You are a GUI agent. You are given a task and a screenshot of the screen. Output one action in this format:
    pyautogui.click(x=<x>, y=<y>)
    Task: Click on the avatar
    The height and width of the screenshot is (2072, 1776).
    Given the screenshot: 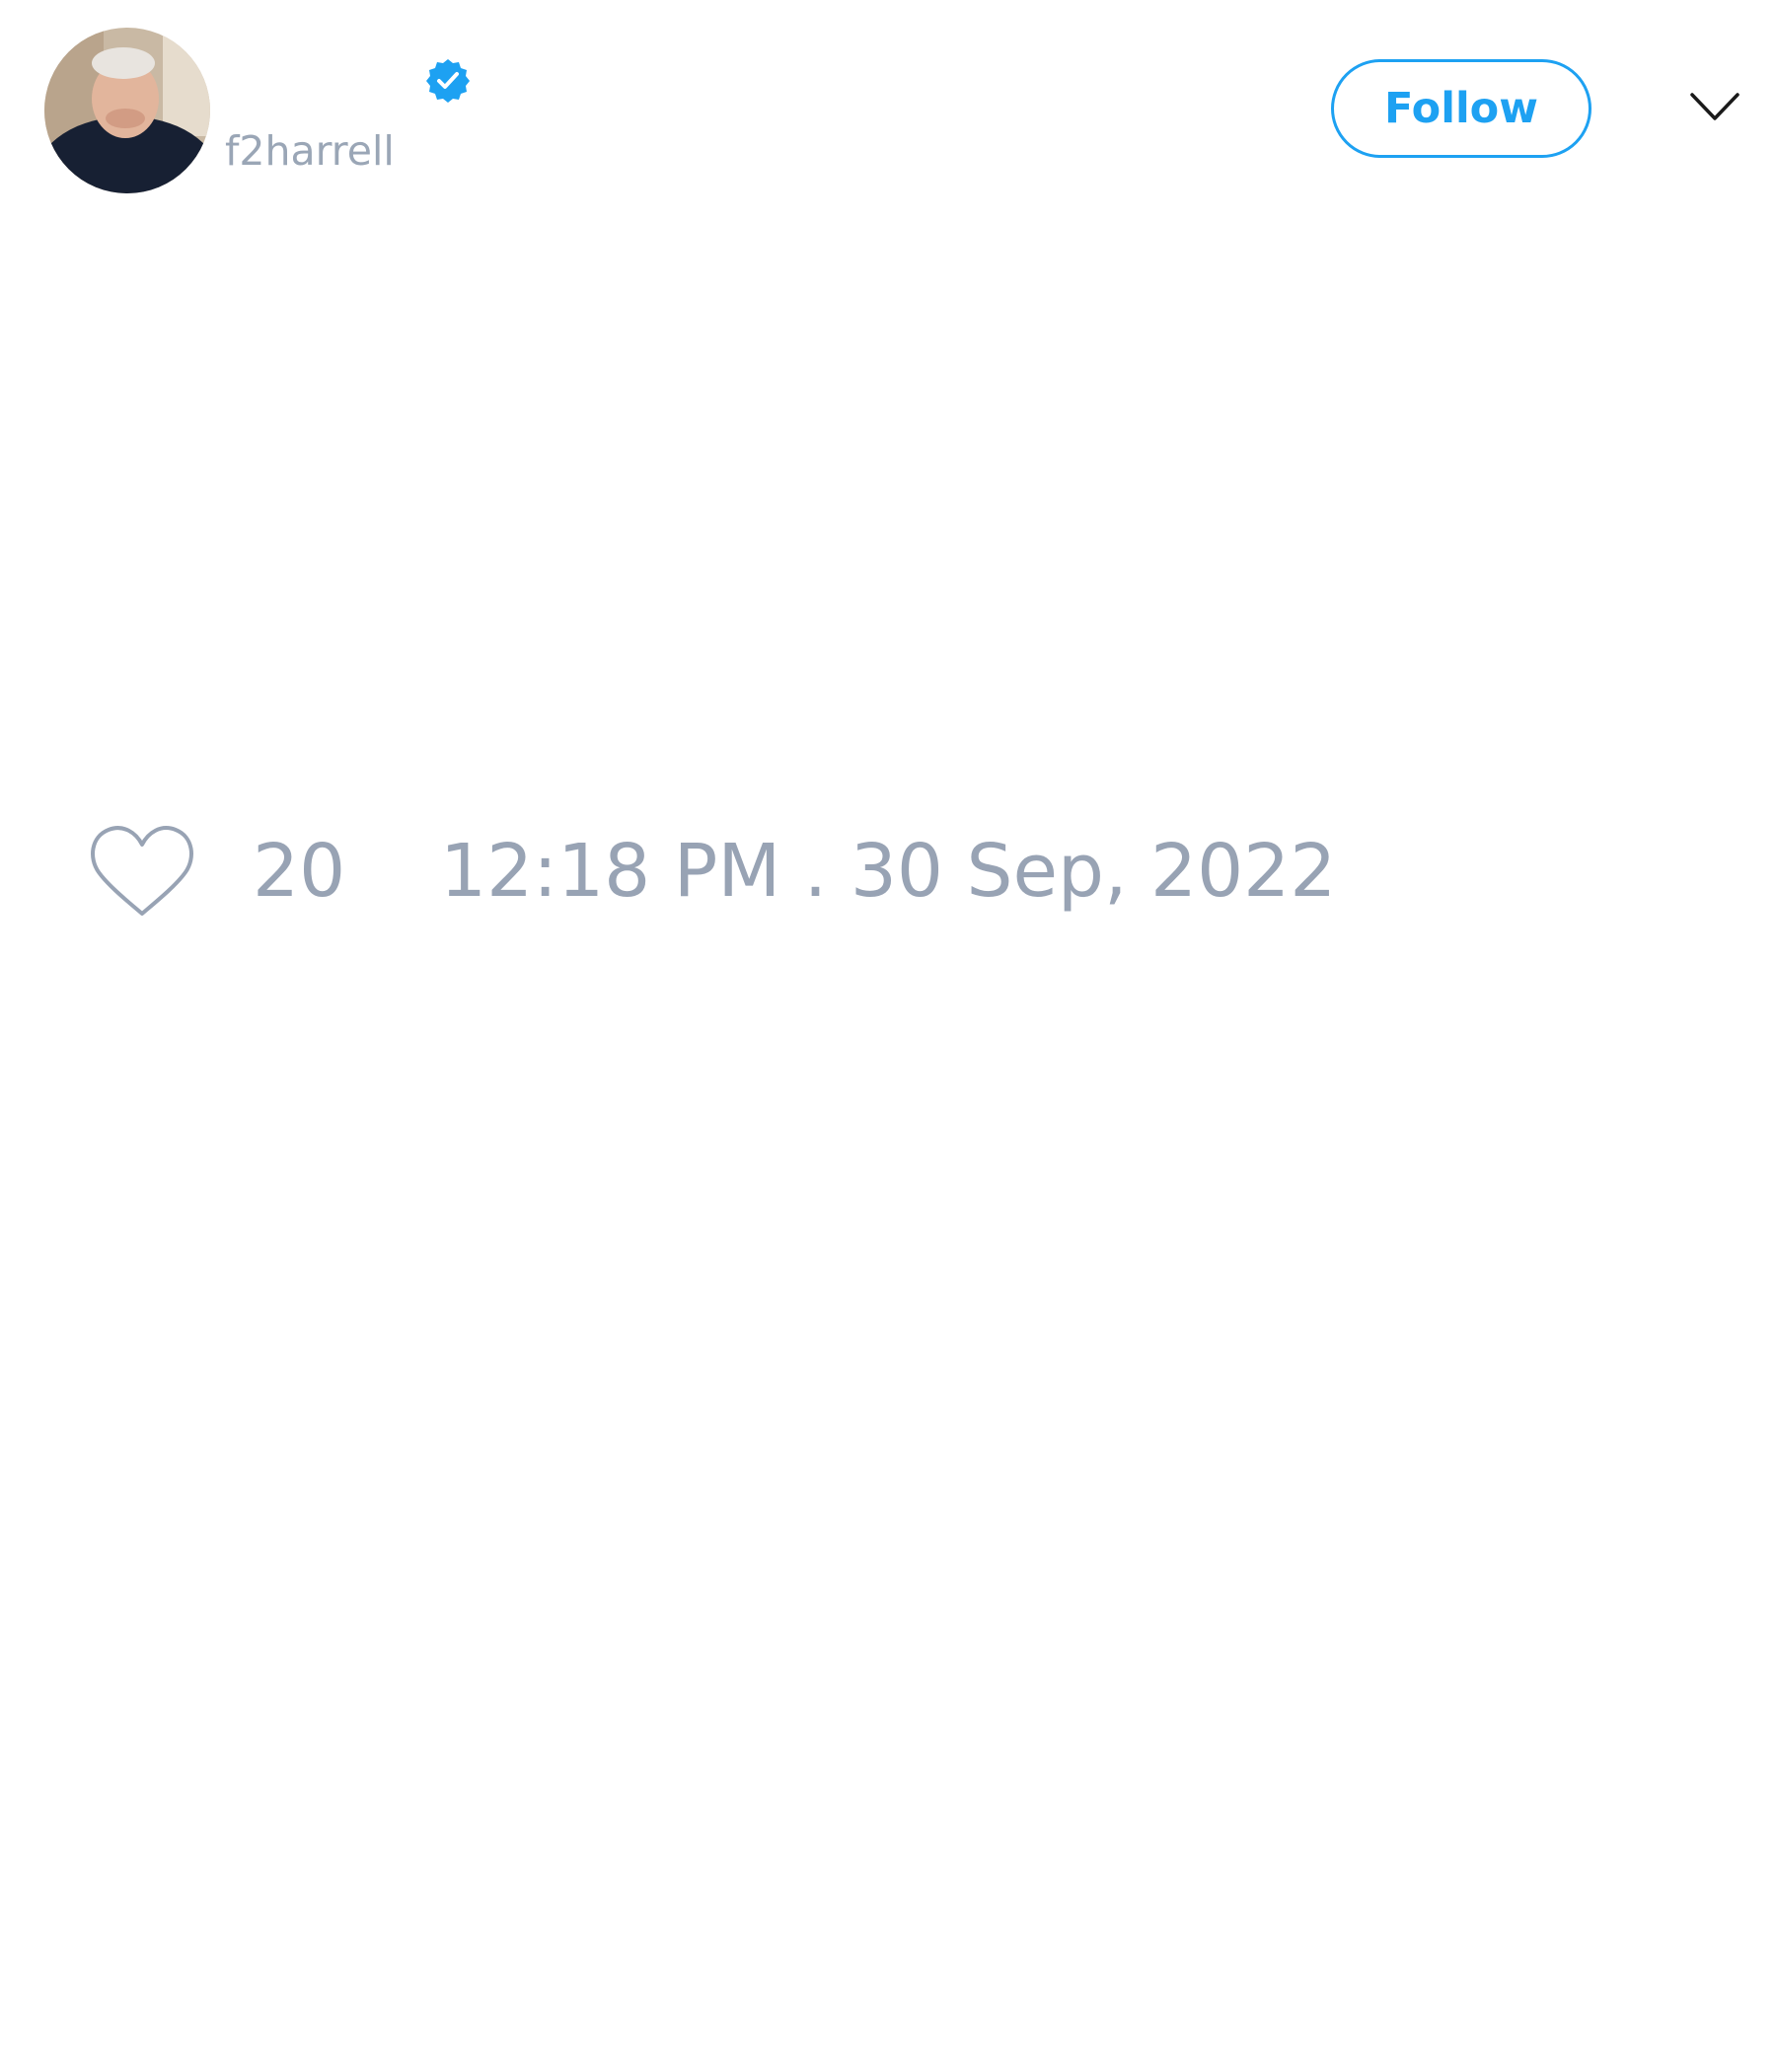 What is the action you would take?
    pyautogui.click(x=127, y=111)
    